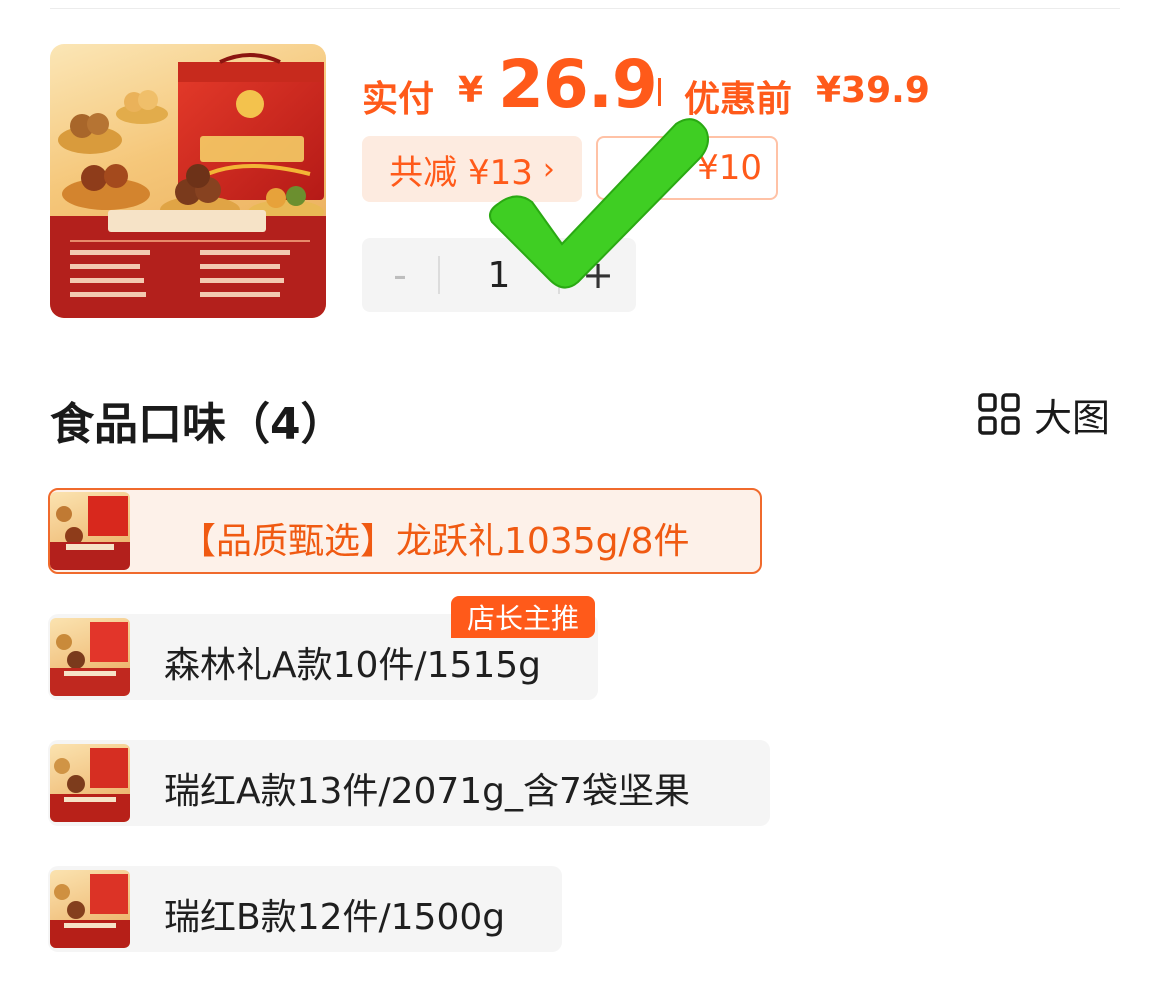 The image size is (1170, 992). I want to click on top-divider, so click(585, 8).